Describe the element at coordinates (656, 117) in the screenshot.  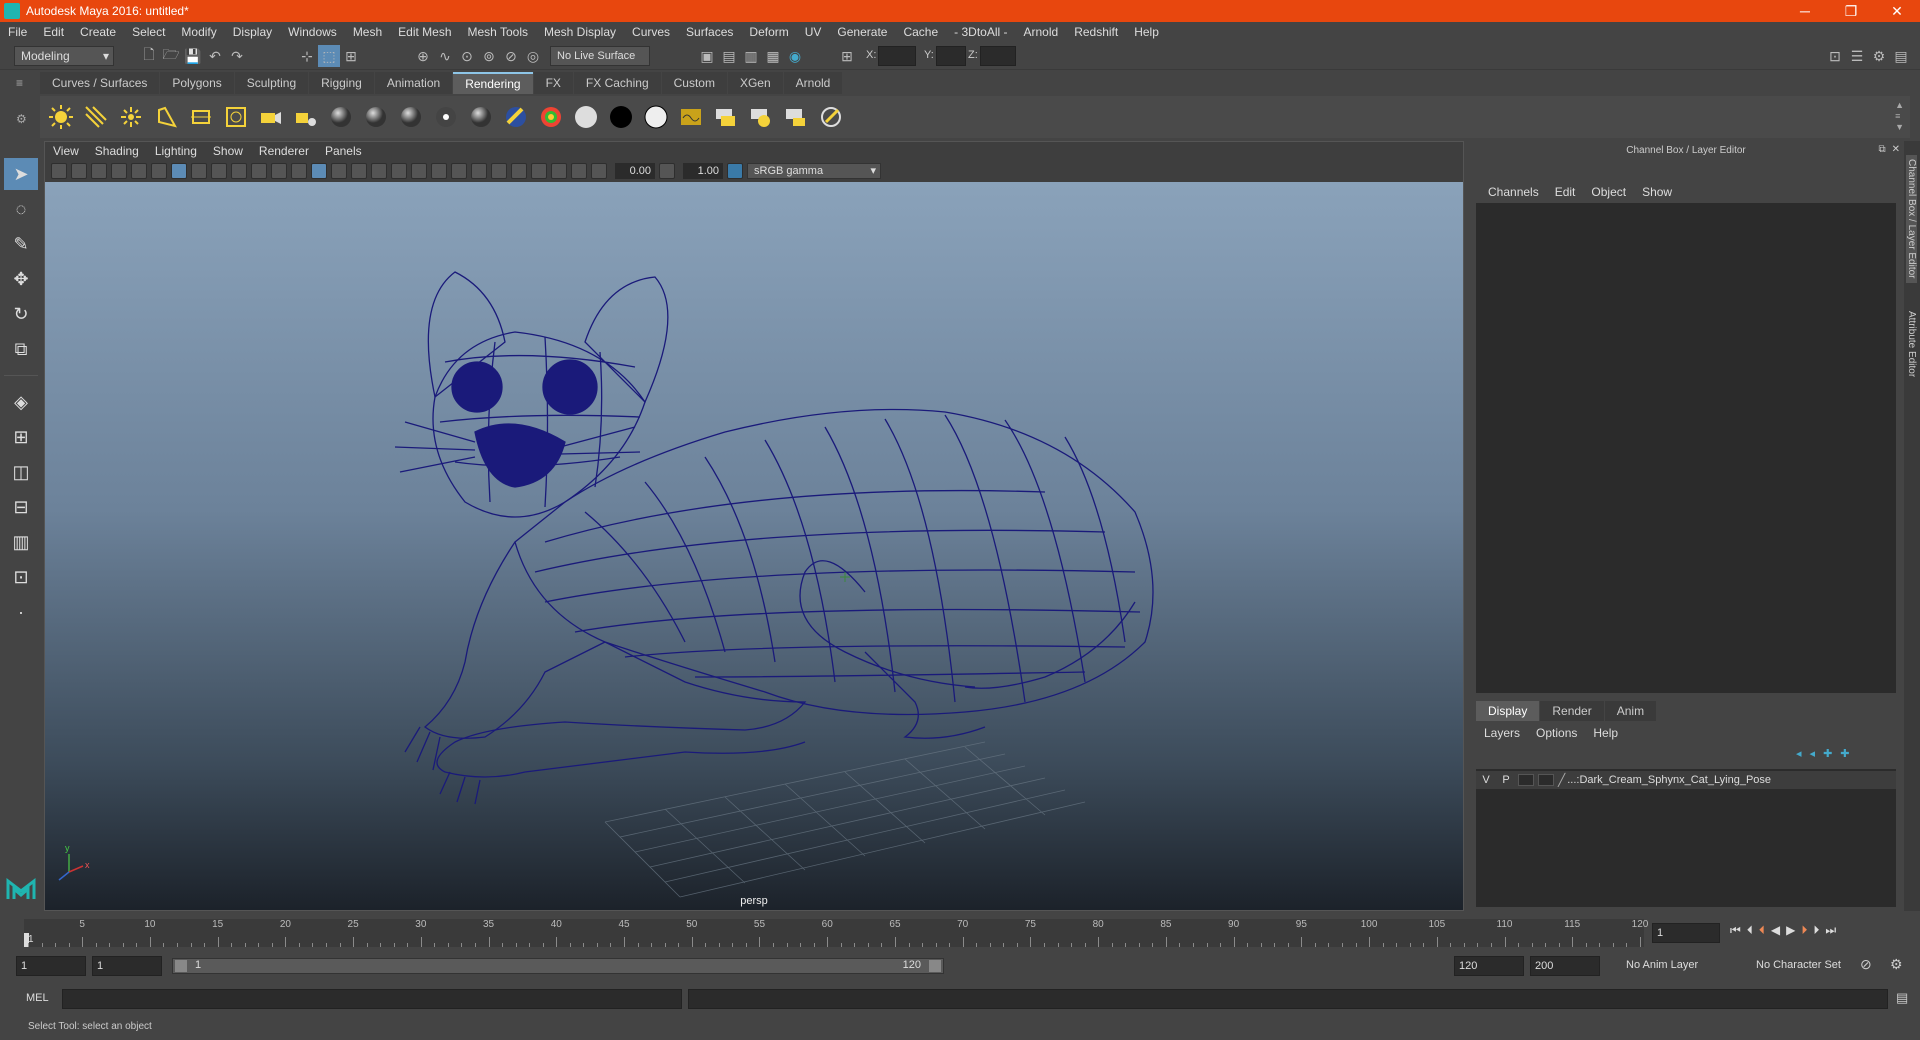
I see `layered-shader-icon` at that location.